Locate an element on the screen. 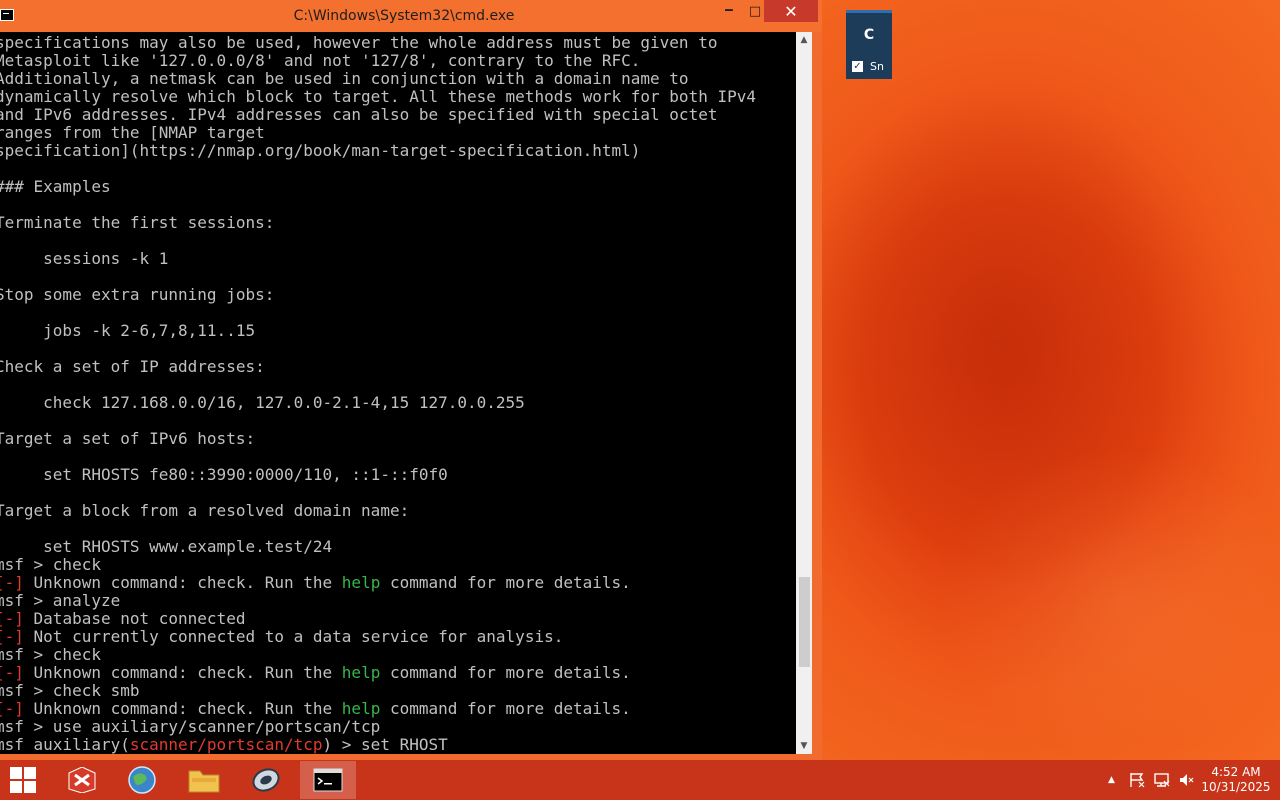 This screenshot has width=1280, height=800. notification-title: C is located at coordinates (869, 35).